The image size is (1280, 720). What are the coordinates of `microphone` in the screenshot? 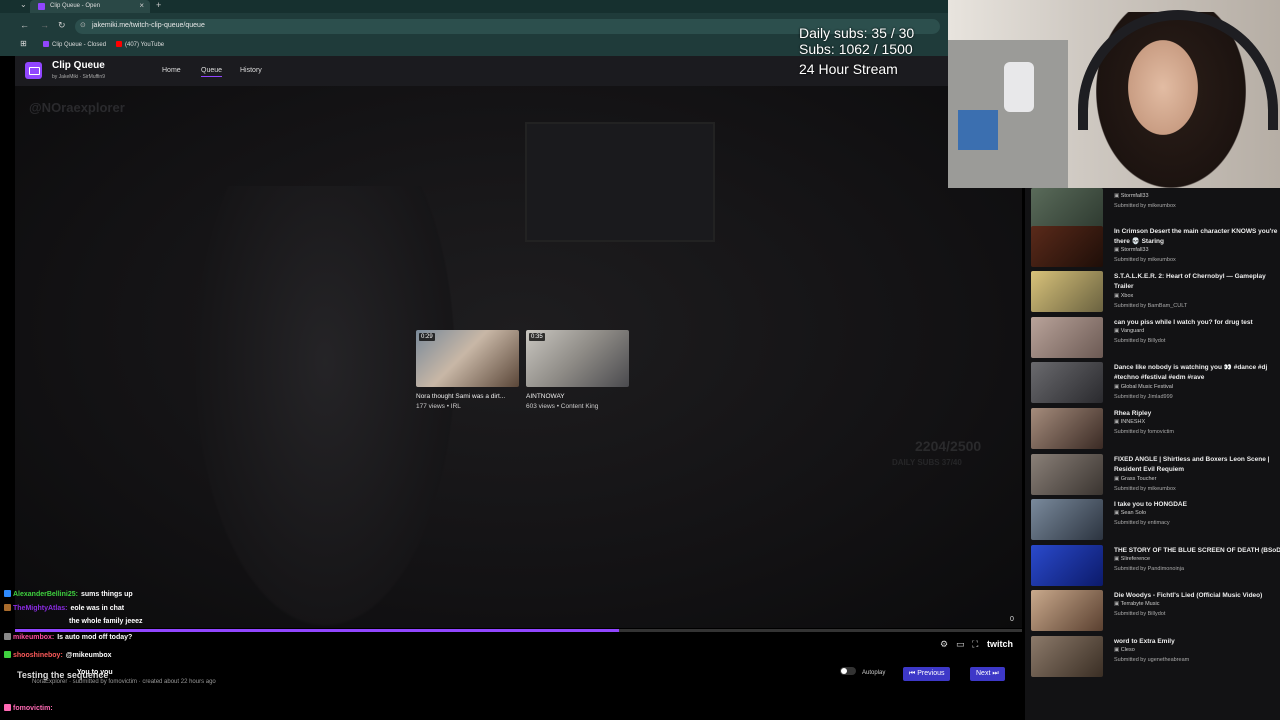 It's located at (1019, 87).